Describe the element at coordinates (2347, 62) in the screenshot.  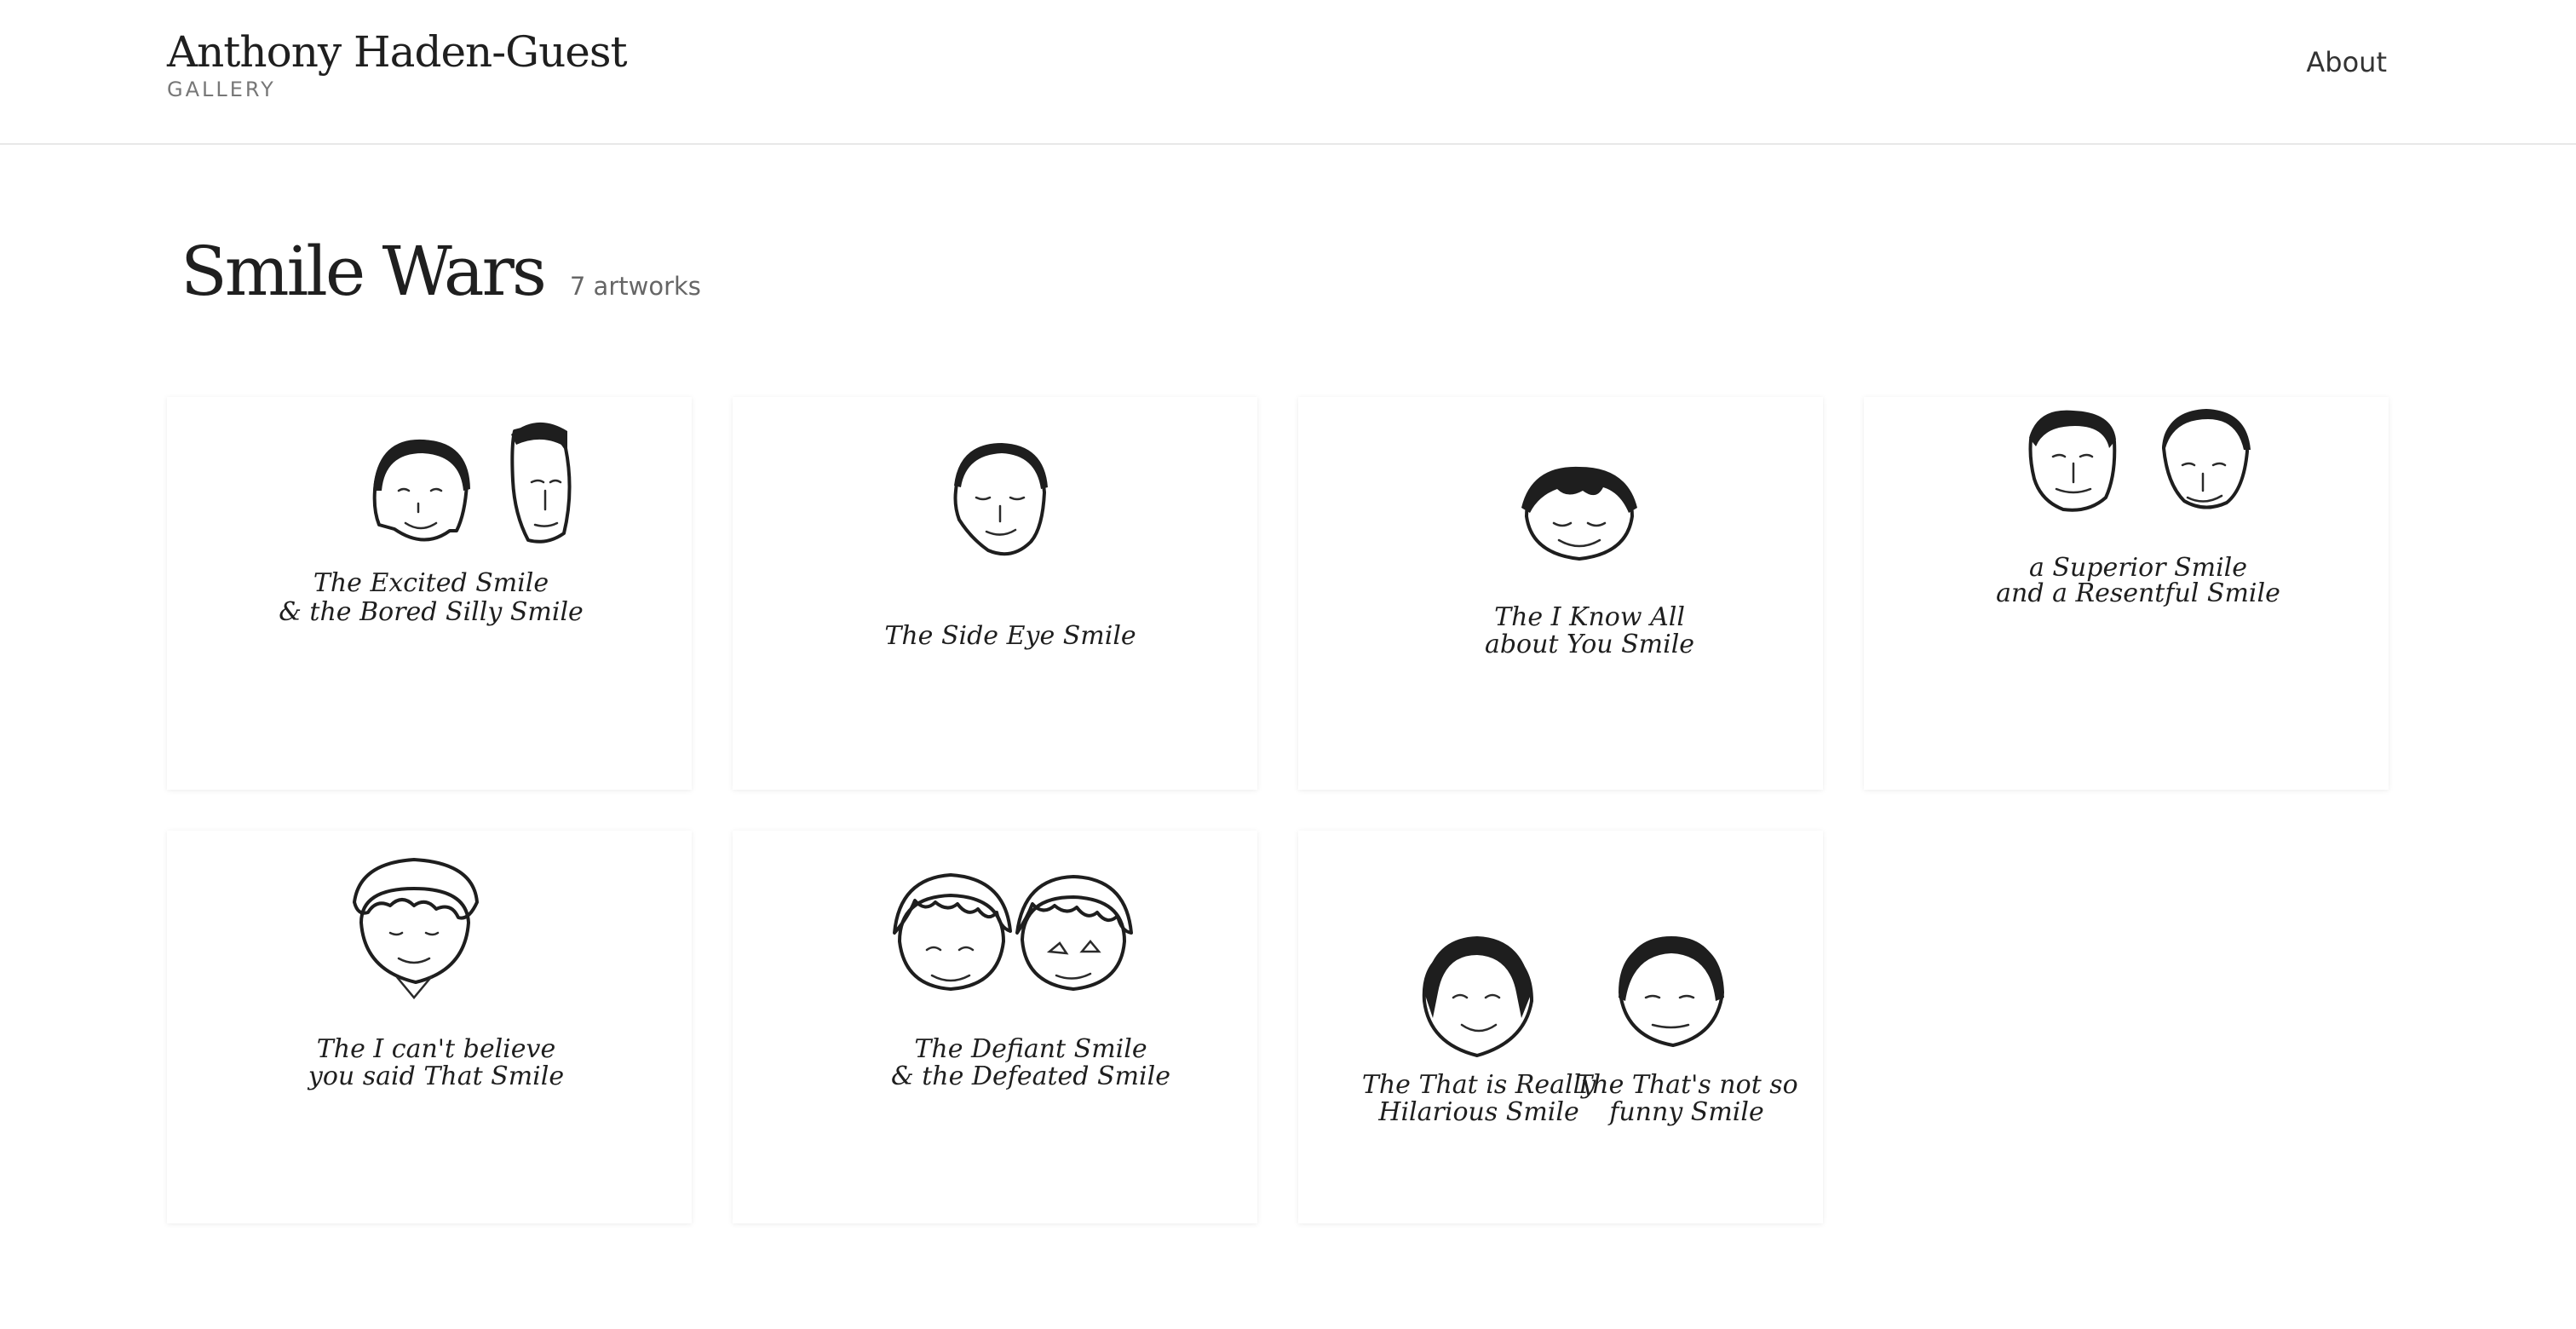
I see `nav-about-link: About` at that location.